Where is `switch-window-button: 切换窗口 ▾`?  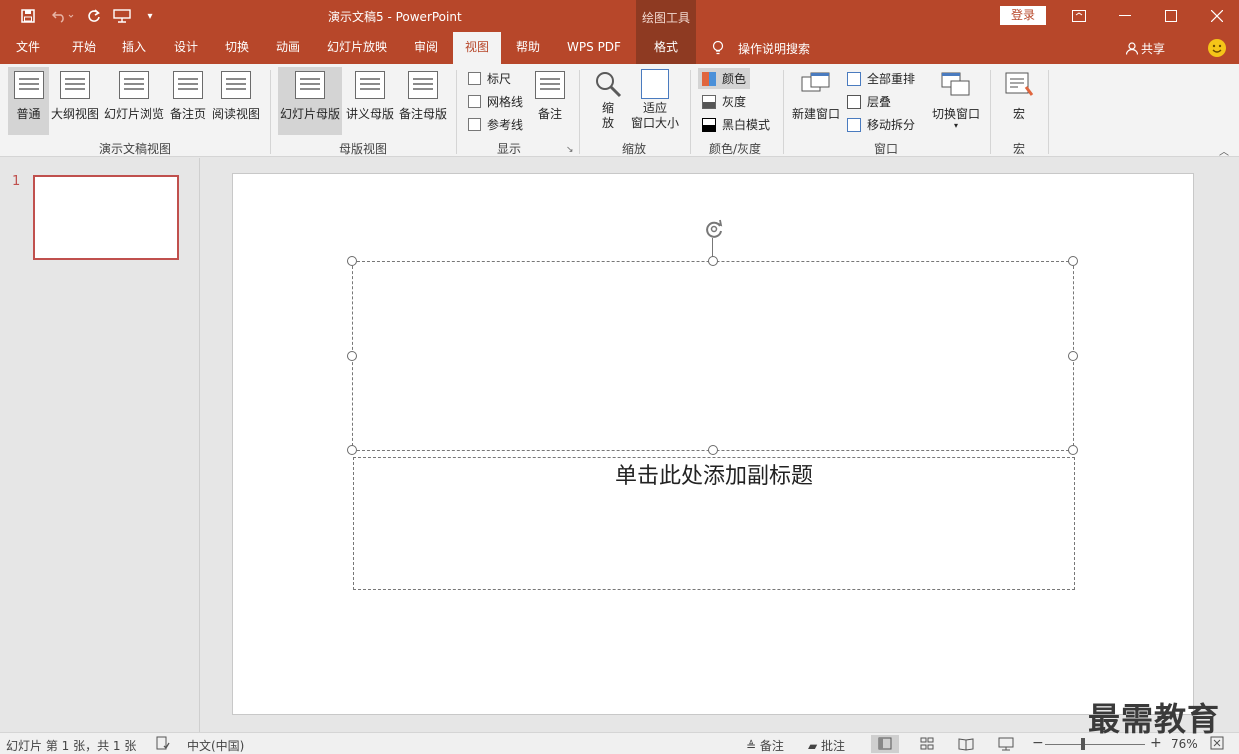 switch-window-button: 切换窗口 ▾ is located at coordinates (956, 101).